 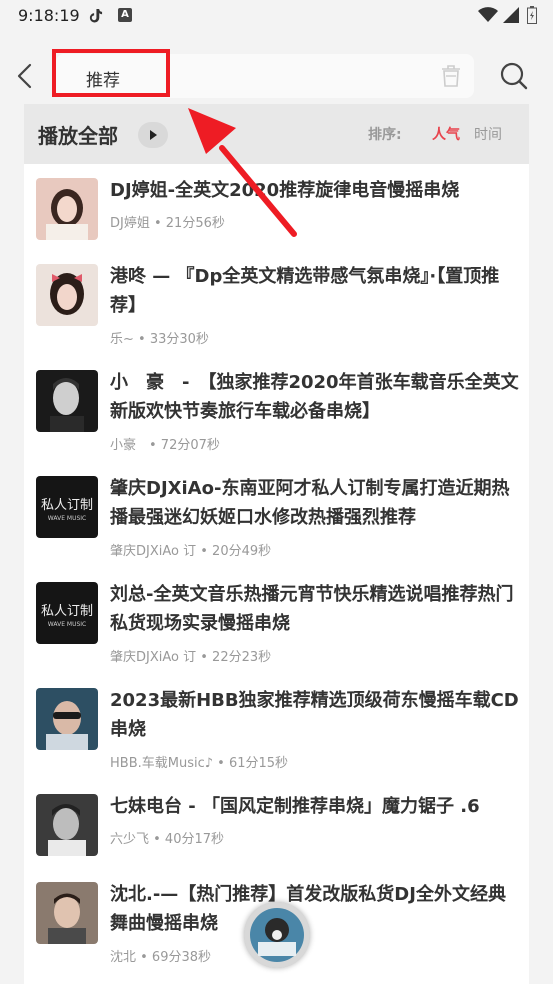 I want to click on item-title: DJ婷姐-全英文2020推荐旋律电音慢摇串烧, so click(x=315, y=190).